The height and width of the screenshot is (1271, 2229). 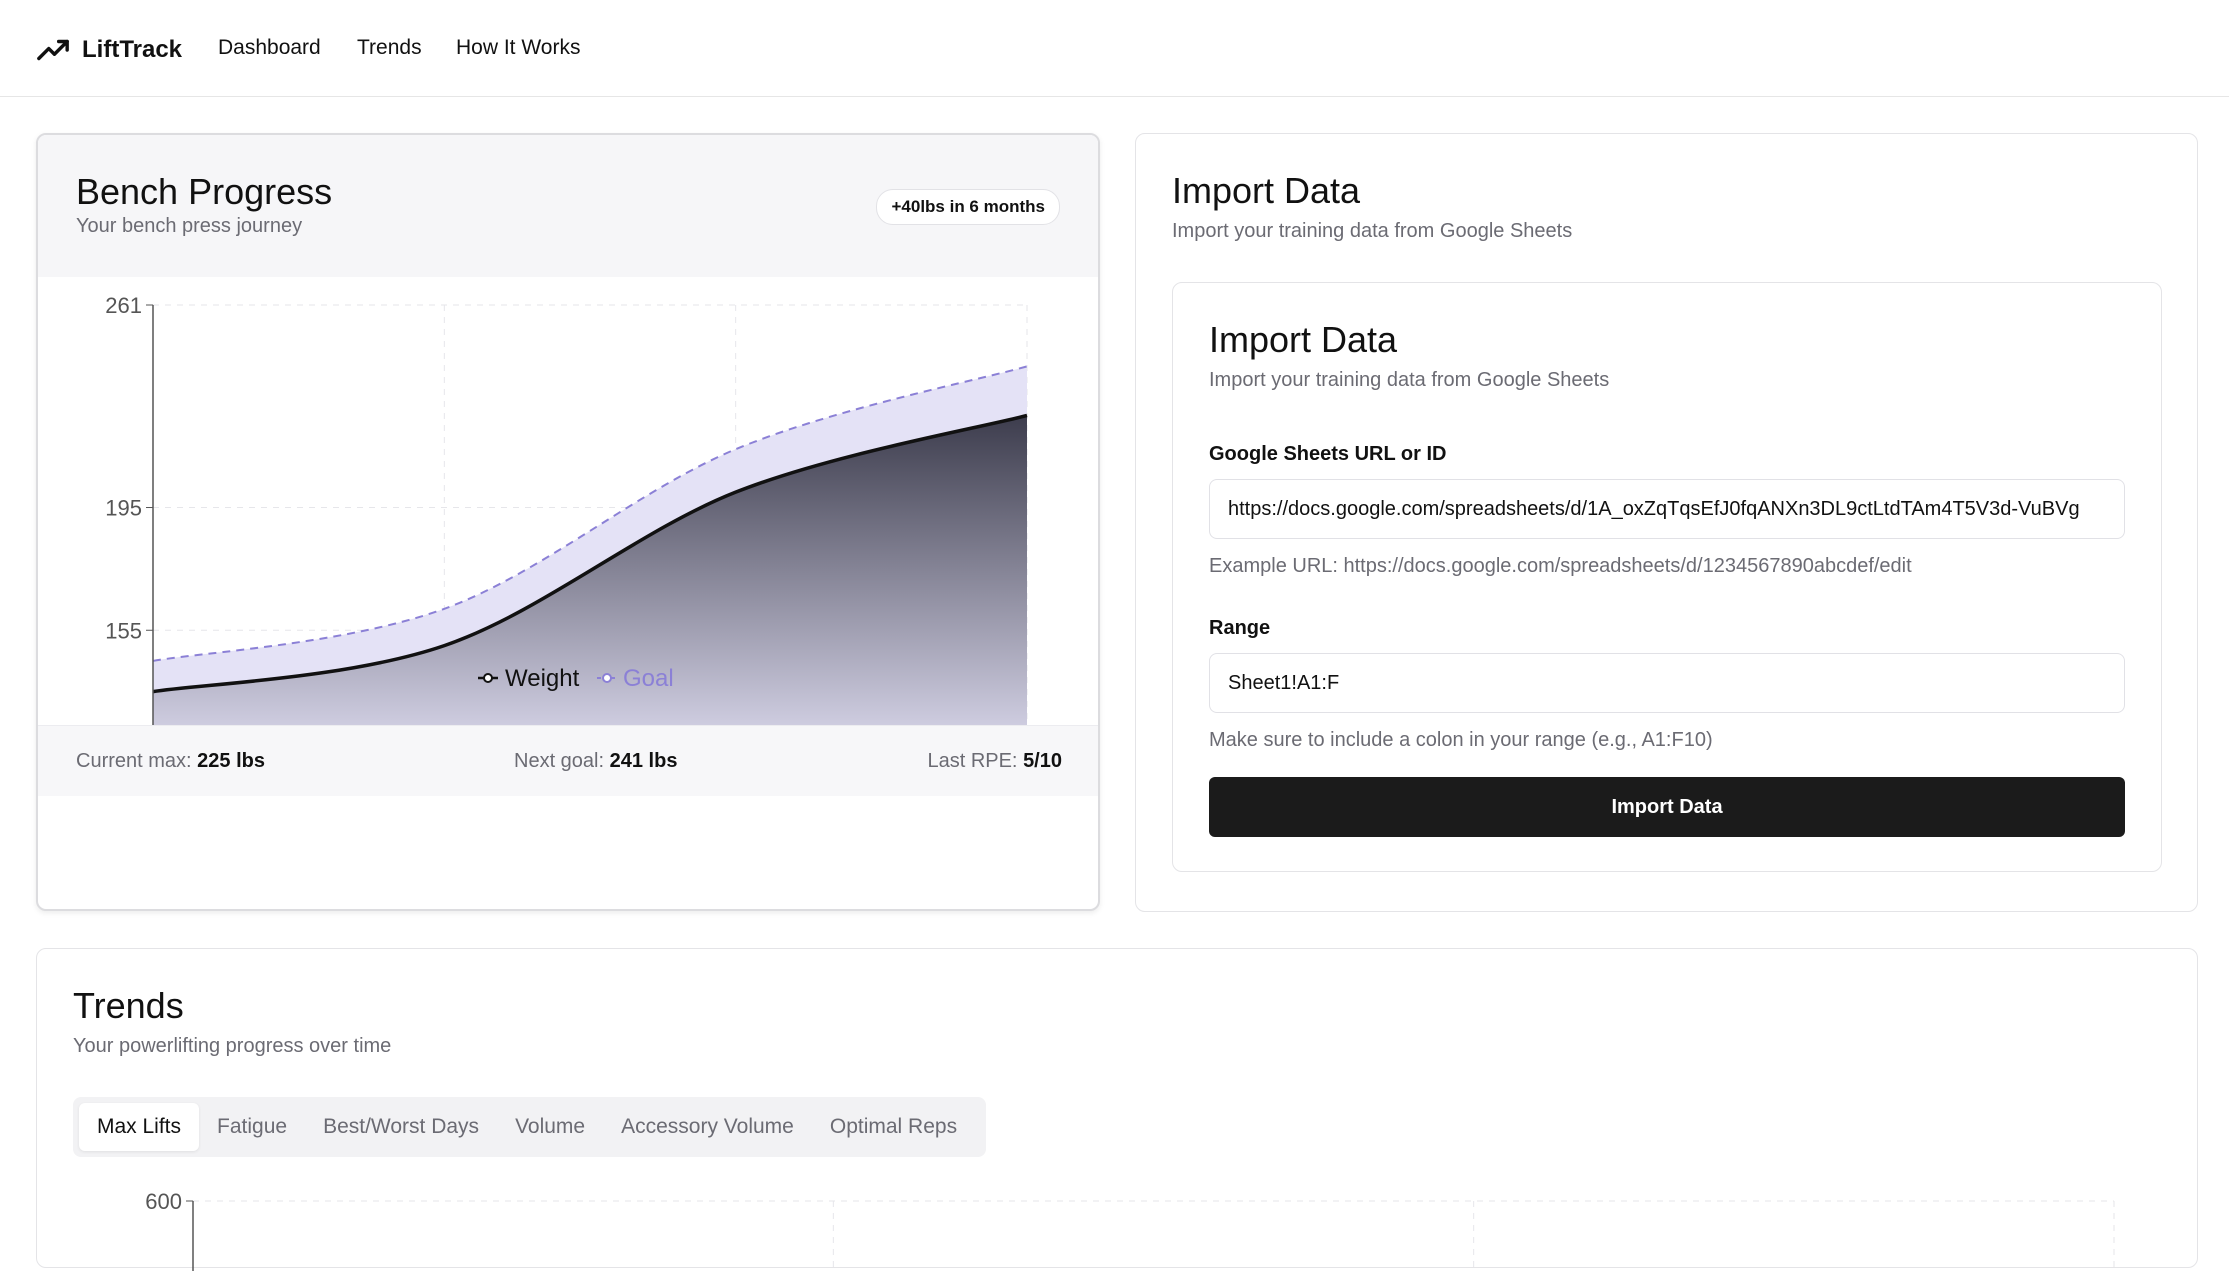 What do you see at coordinates (607, 678) in the screenshot?
I see `legend-goal-marker` at bounding box center [607, 678].